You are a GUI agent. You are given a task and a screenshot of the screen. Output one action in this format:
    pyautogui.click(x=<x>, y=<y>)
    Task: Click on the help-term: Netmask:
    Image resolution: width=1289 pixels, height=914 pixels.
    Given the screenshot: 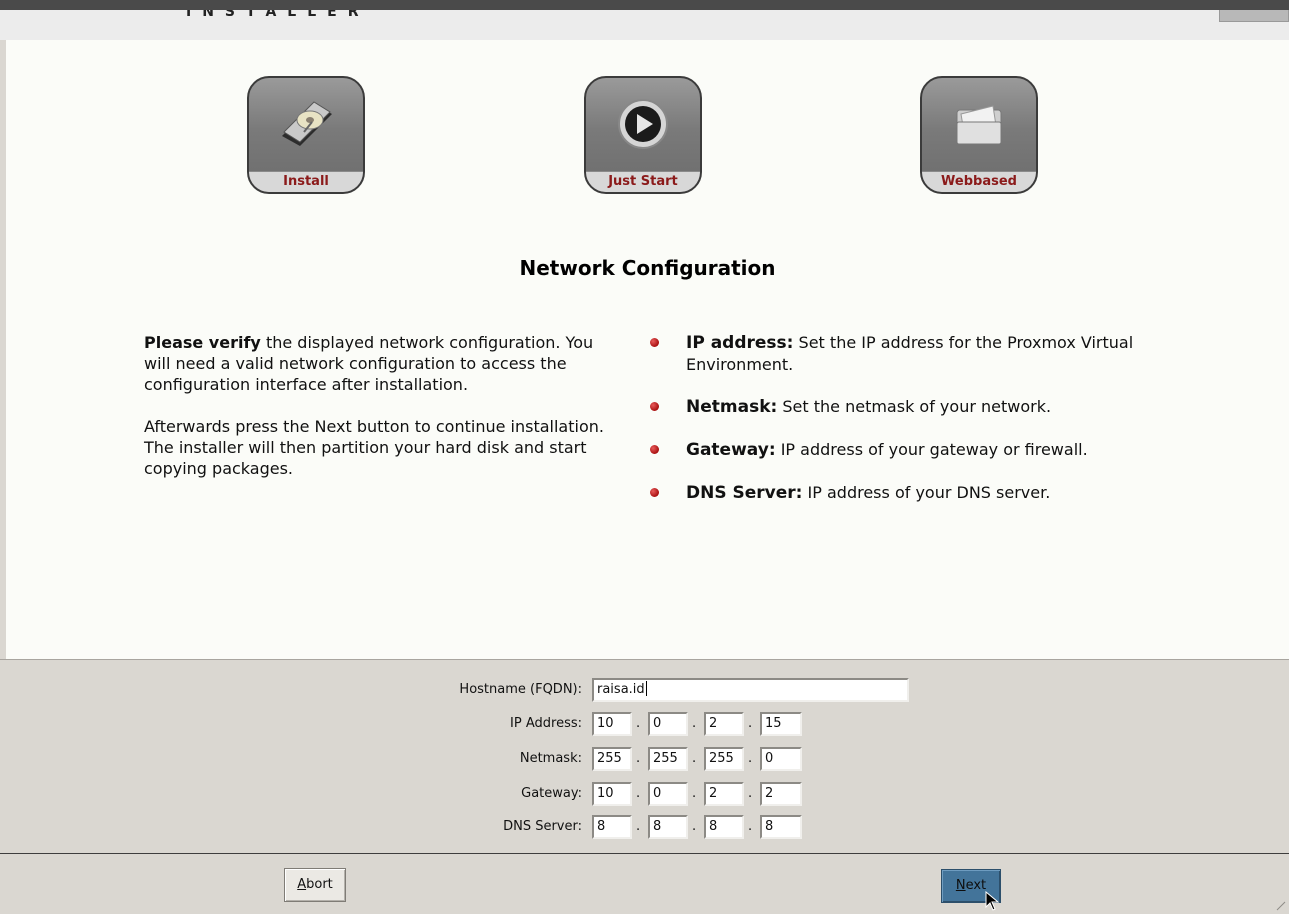 What is the action you would take?
    pyautogui.click(x=732, y=407)
    